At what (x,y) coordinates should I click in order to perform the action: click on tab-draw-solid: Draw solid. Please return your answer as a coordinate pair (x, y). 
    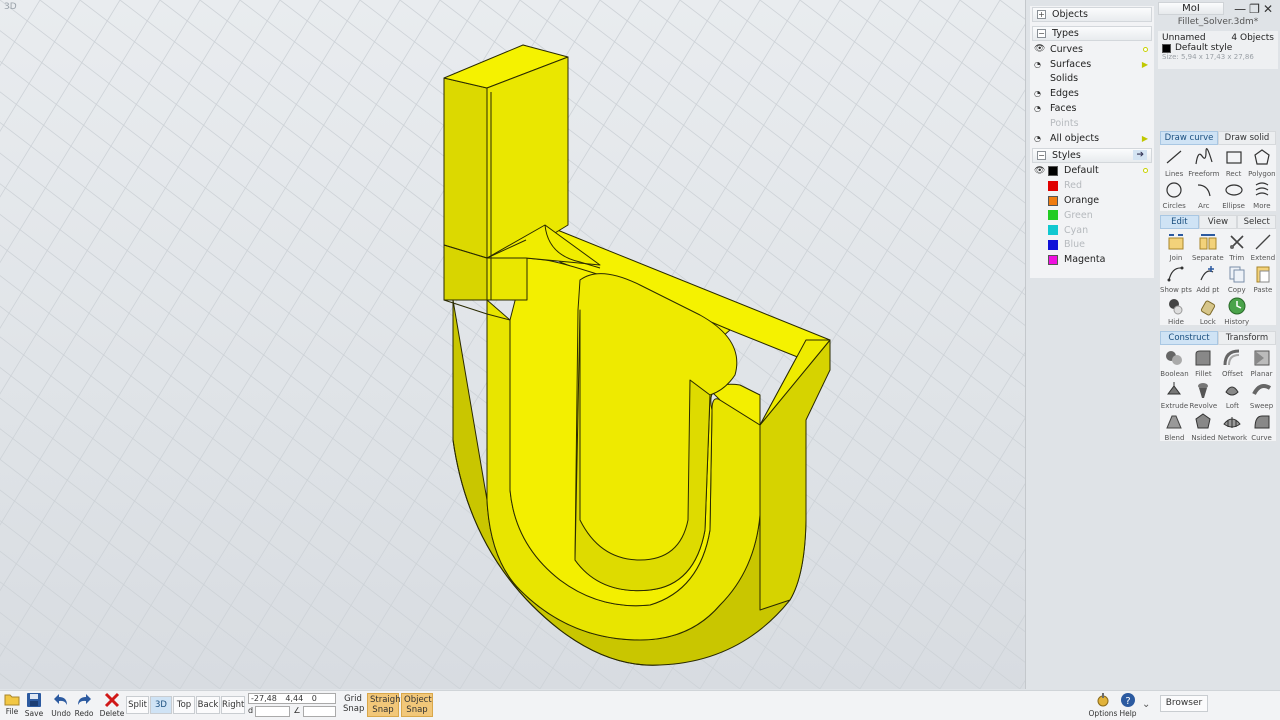
    Looking at the image, I should click on (1247, 138).